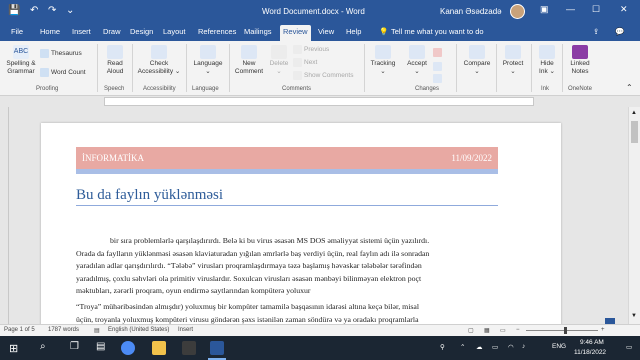 The width and height of the screenshot is (640, 360). Describe the element at coordinates (477, 60) in the screenshot. I see `compare-button: Compare ⌄` at that location.